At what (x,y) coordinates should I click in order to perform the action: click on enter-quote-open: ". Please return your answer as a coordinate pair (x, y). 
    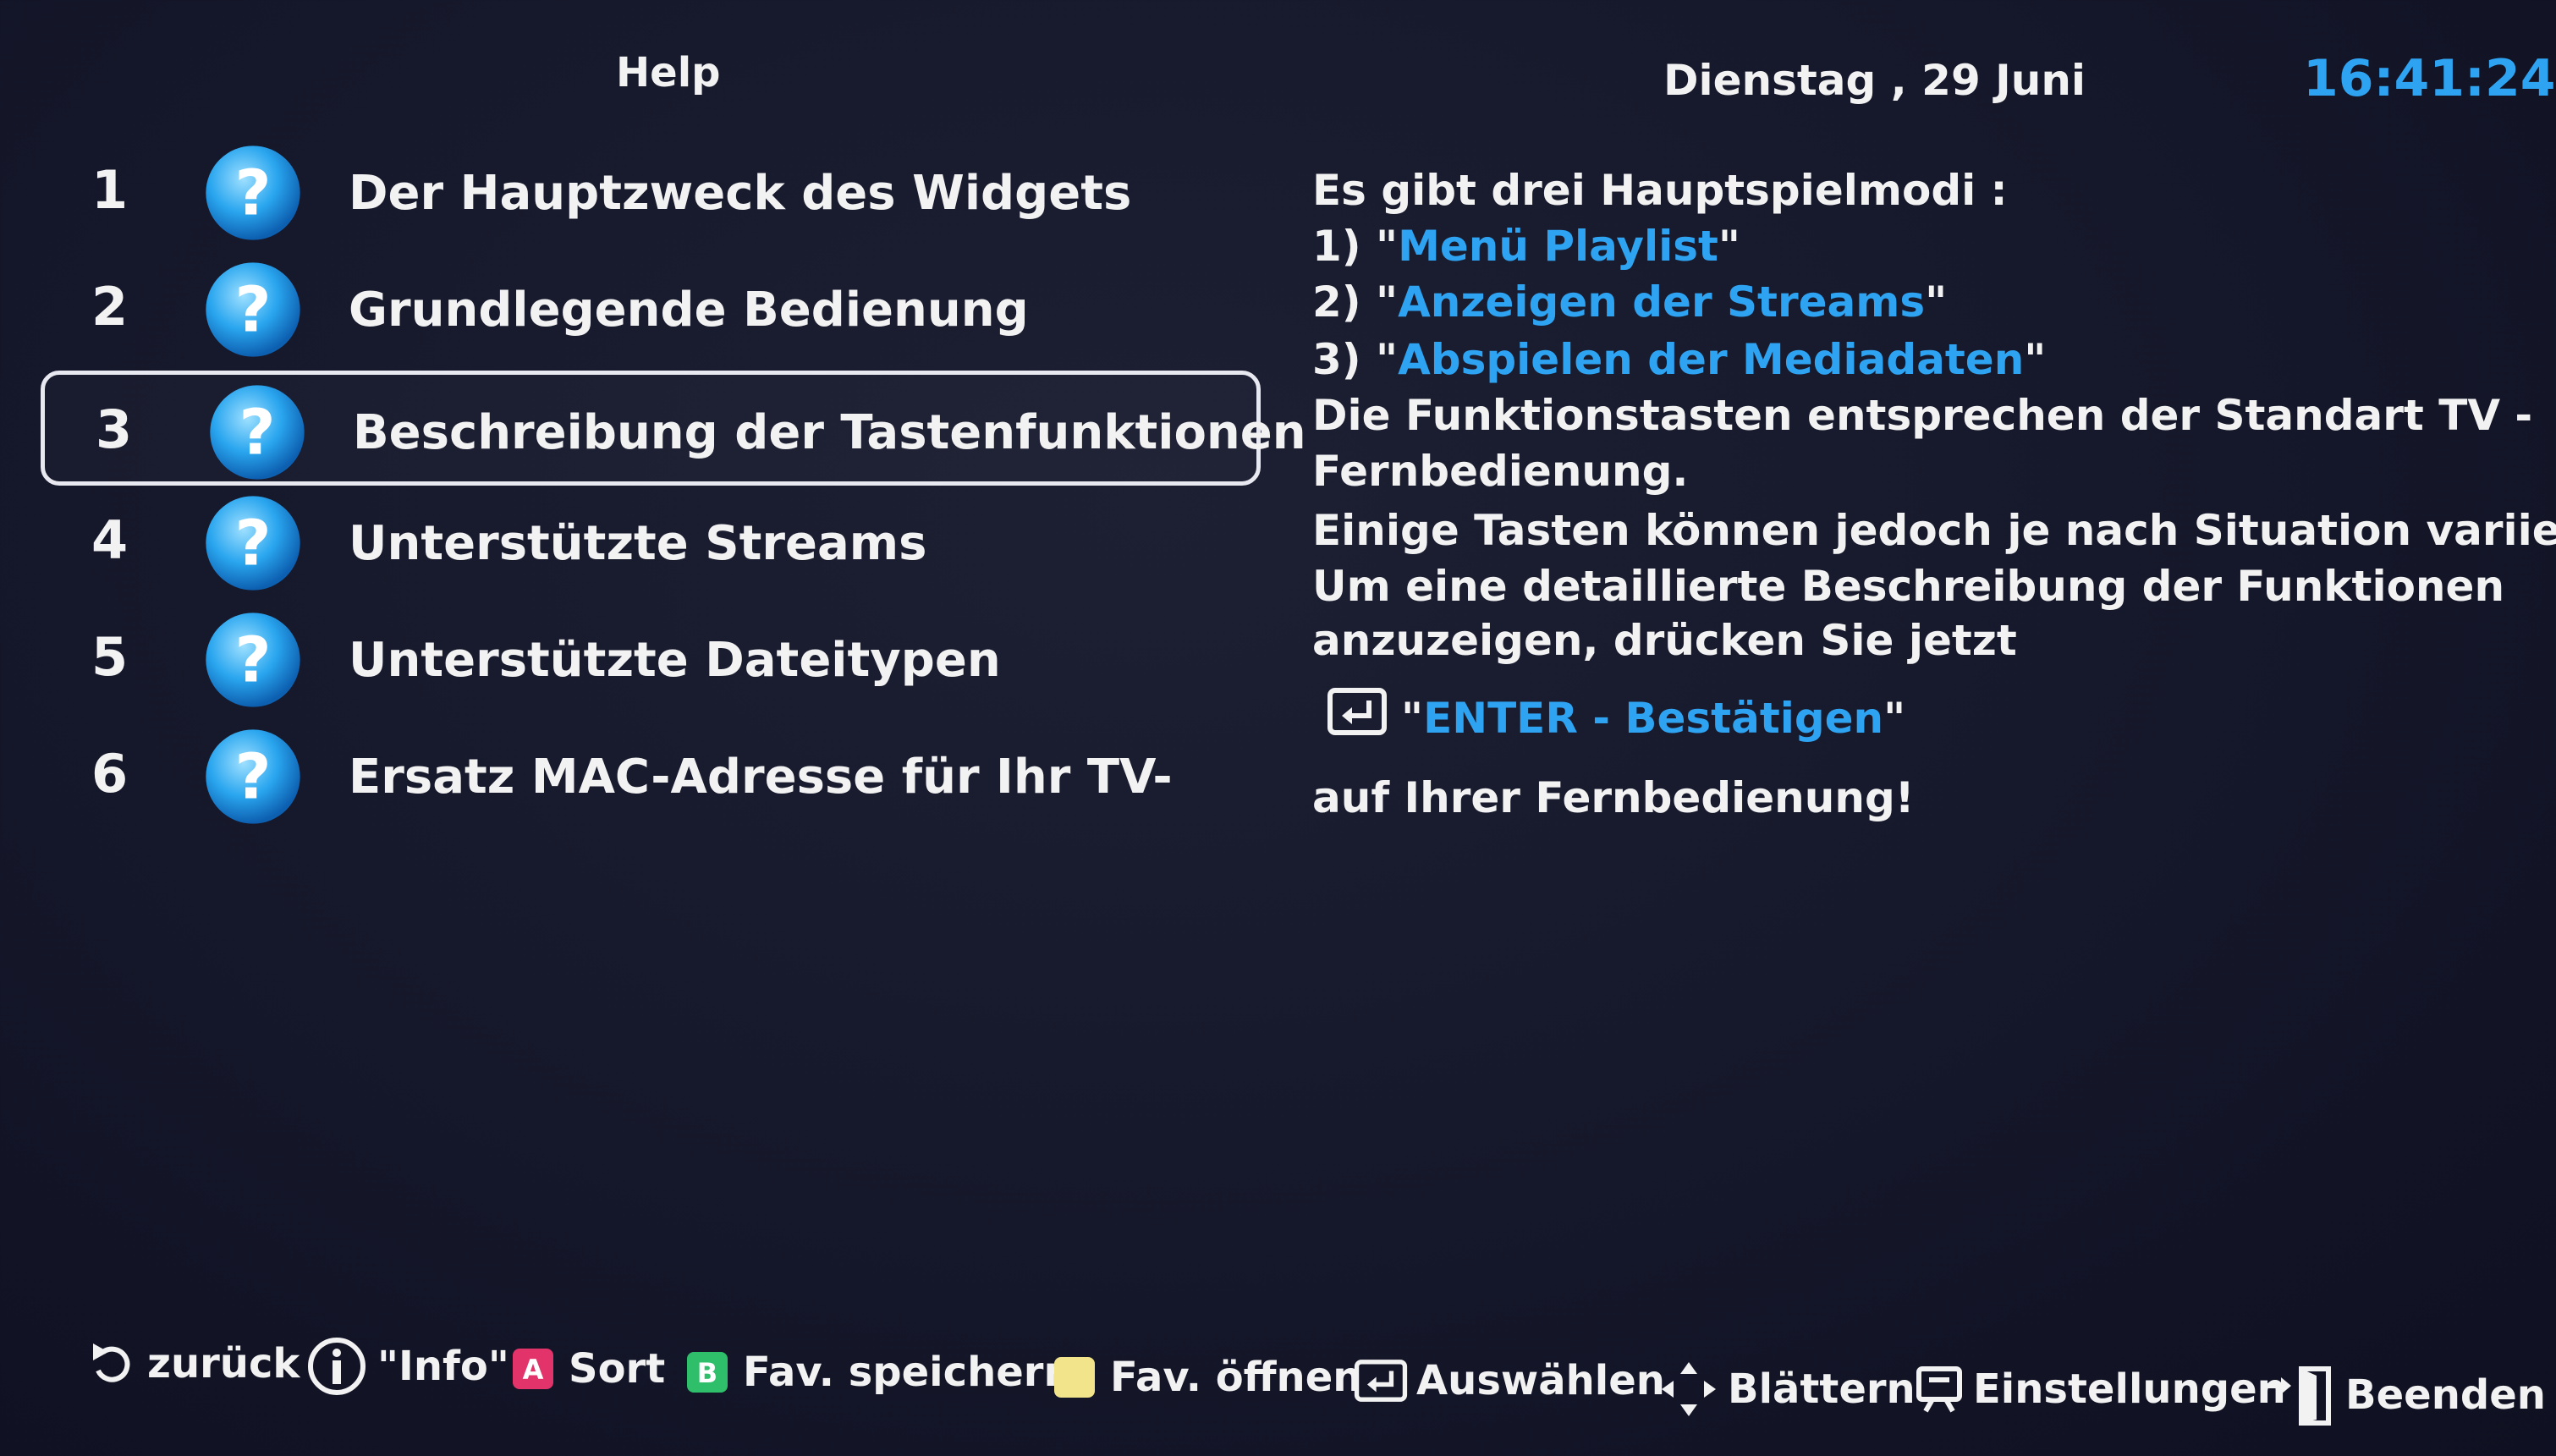
    Looking at the image, I should click on (1412, 719).